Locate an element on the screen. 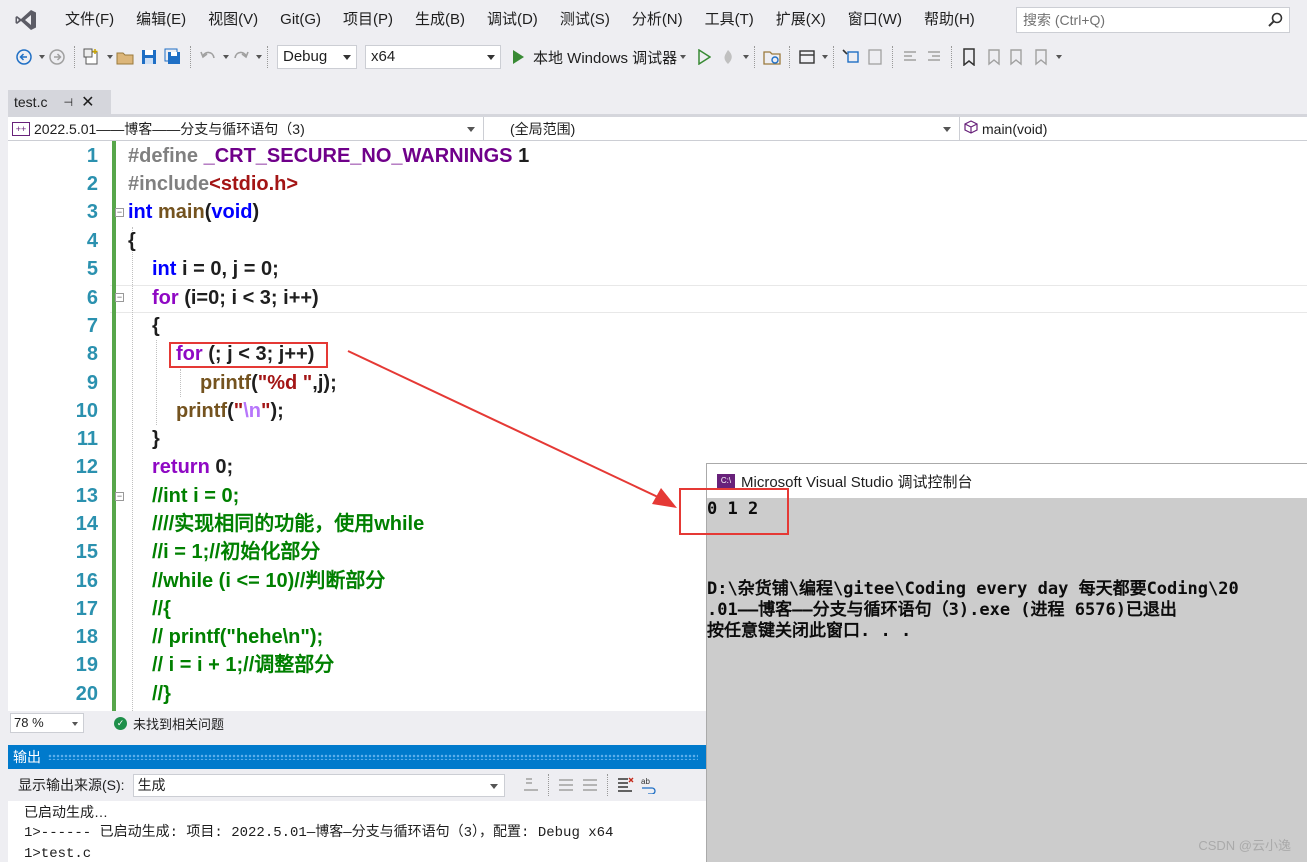 Image resolution: width=1307 pixels, height=862 pixels. menu-window: 窗口(W) is located at coordinates (875, 20).